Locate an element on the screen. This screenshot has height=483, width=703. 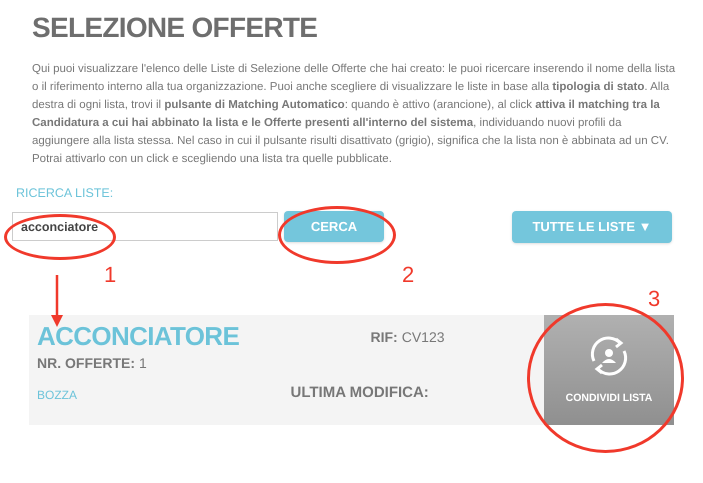
last-modified-label: ULTIMA MODIFICA: is located at coordinates (359, 392).